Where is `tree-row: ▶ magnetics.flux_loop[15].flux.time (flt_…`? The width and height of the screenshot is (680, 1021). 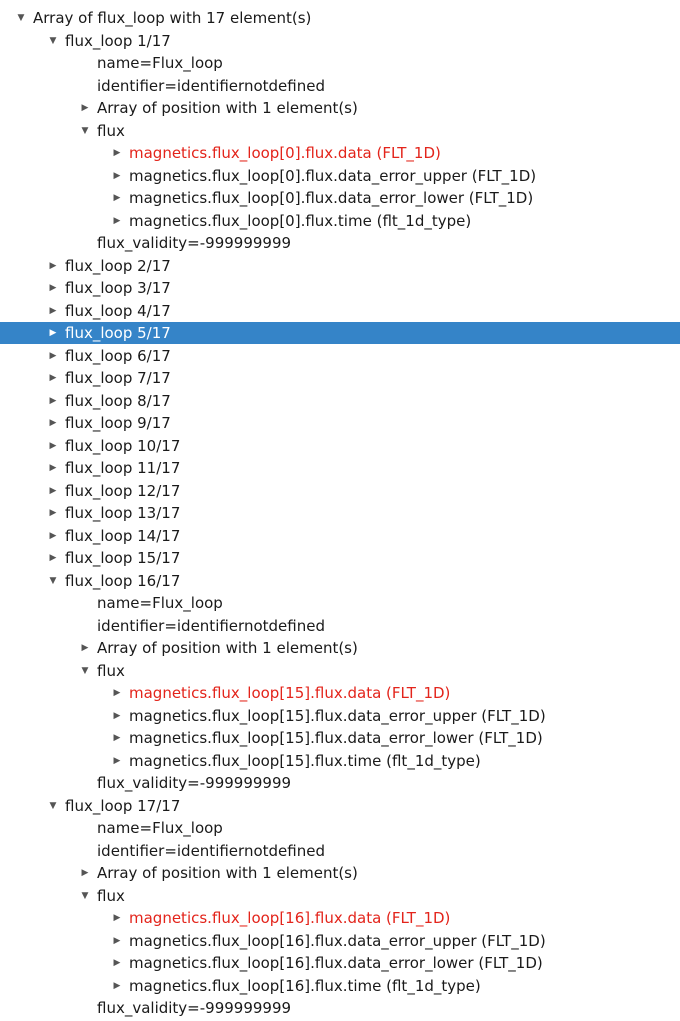 tree-row: ▶ magnetics.flux_loop[15].flux.time (flt_… is located at coordinates (340, 761).